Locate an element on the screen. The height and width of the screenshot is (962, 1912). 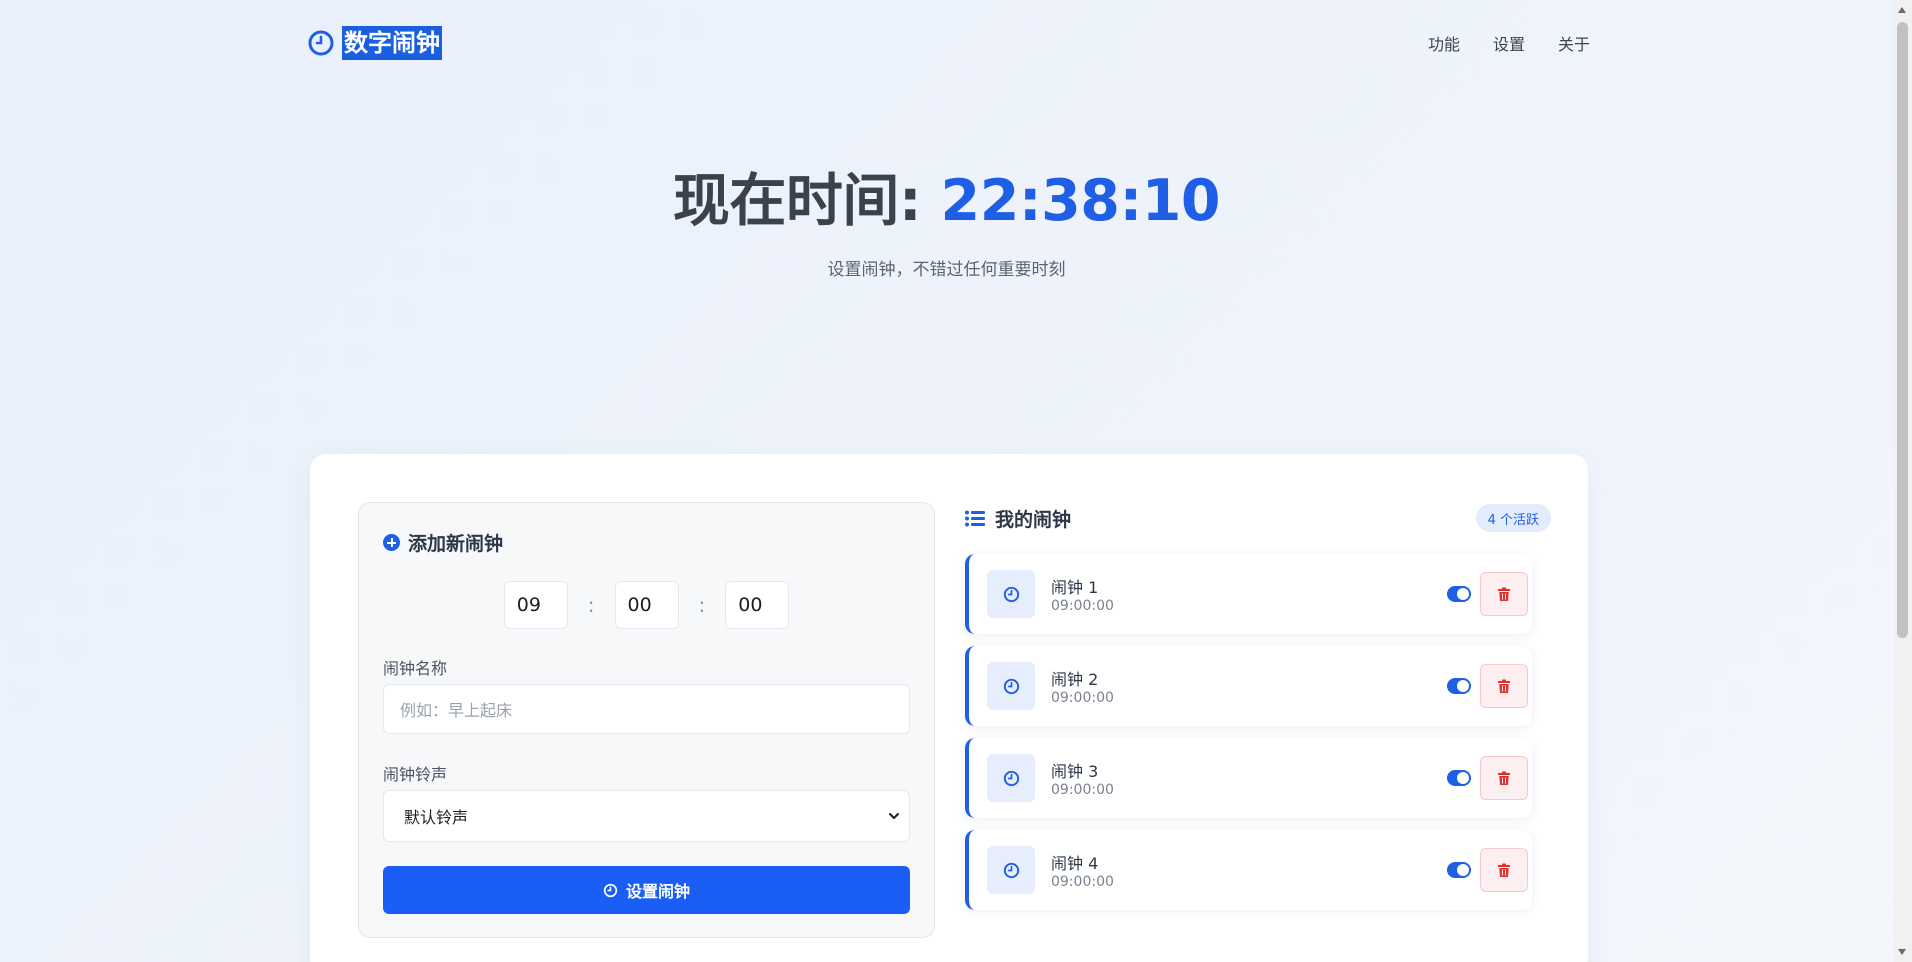
chevron-down-icon is located at coordinates (894, 816).